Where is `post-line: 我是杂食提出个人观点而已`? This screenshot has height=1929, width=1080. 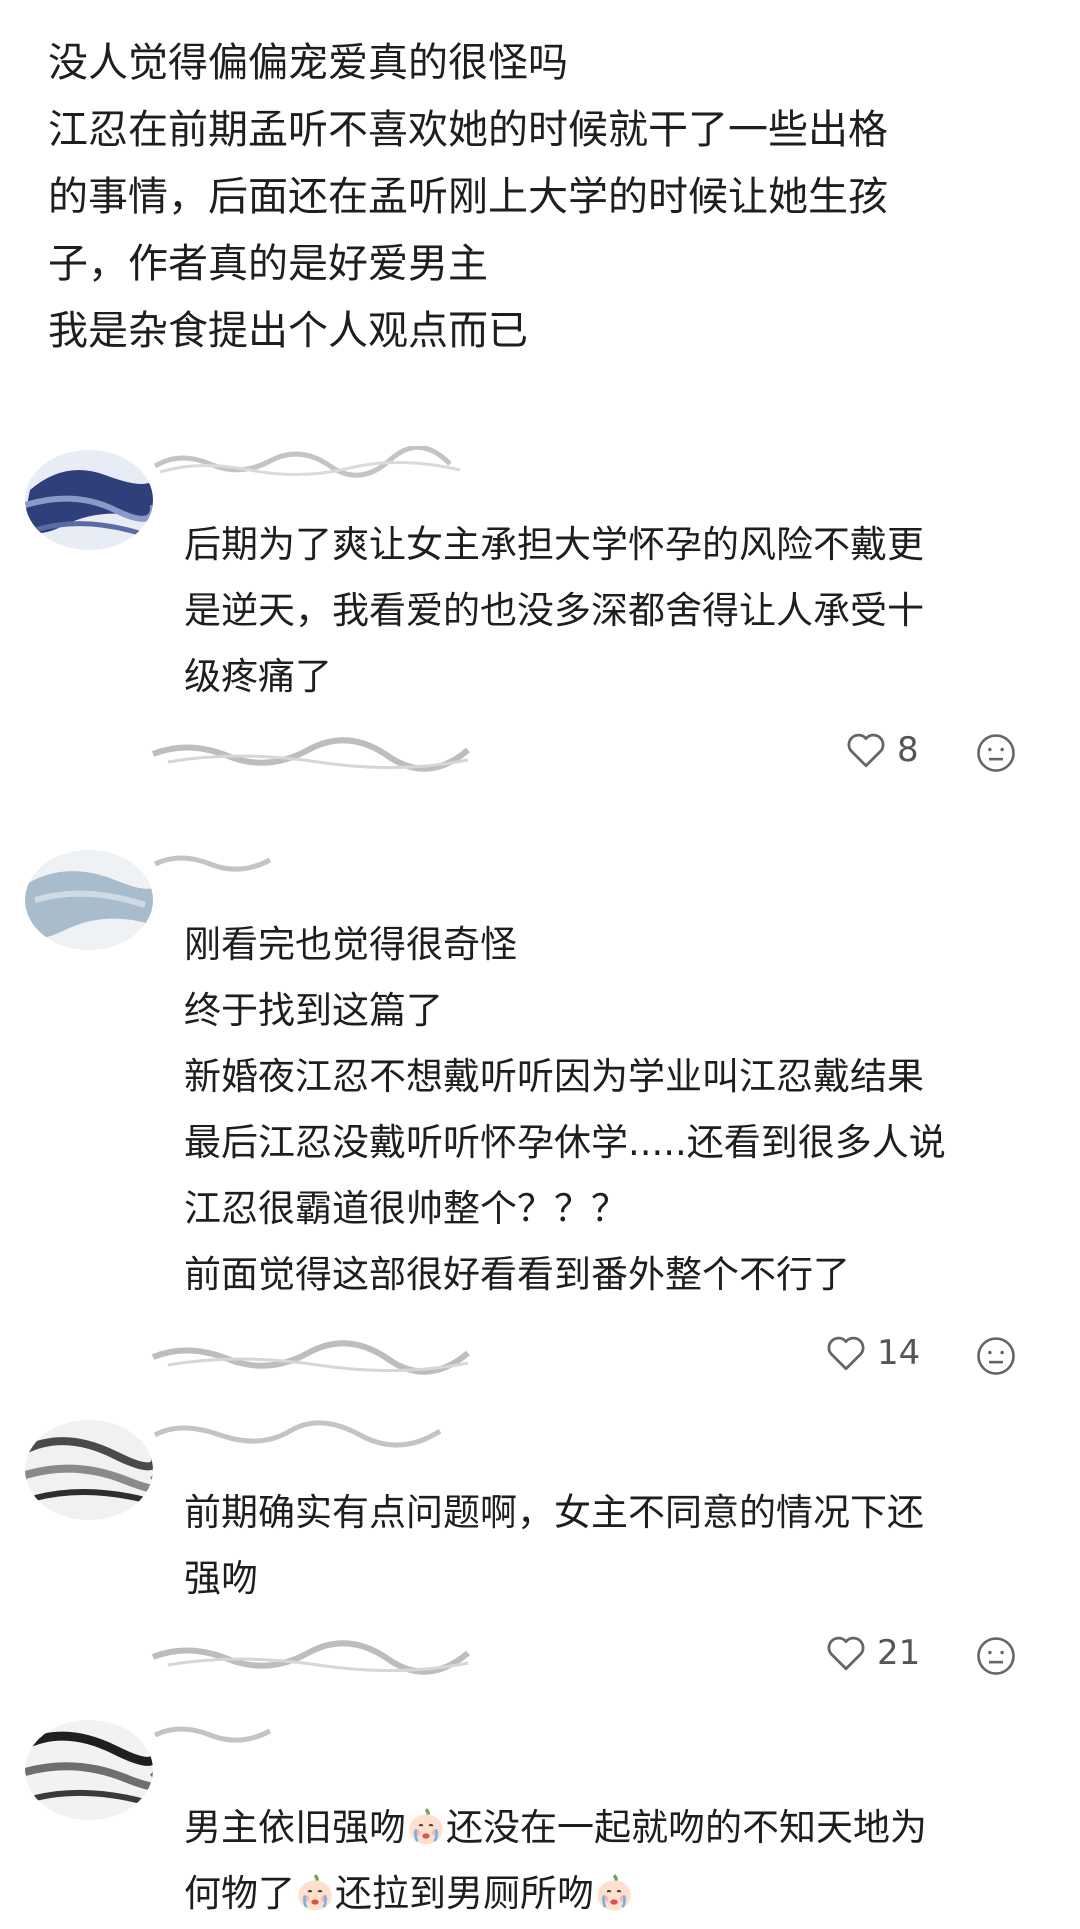
post-line: 我是杂食提出个人观点而已 is located at coordinates (288, 331).